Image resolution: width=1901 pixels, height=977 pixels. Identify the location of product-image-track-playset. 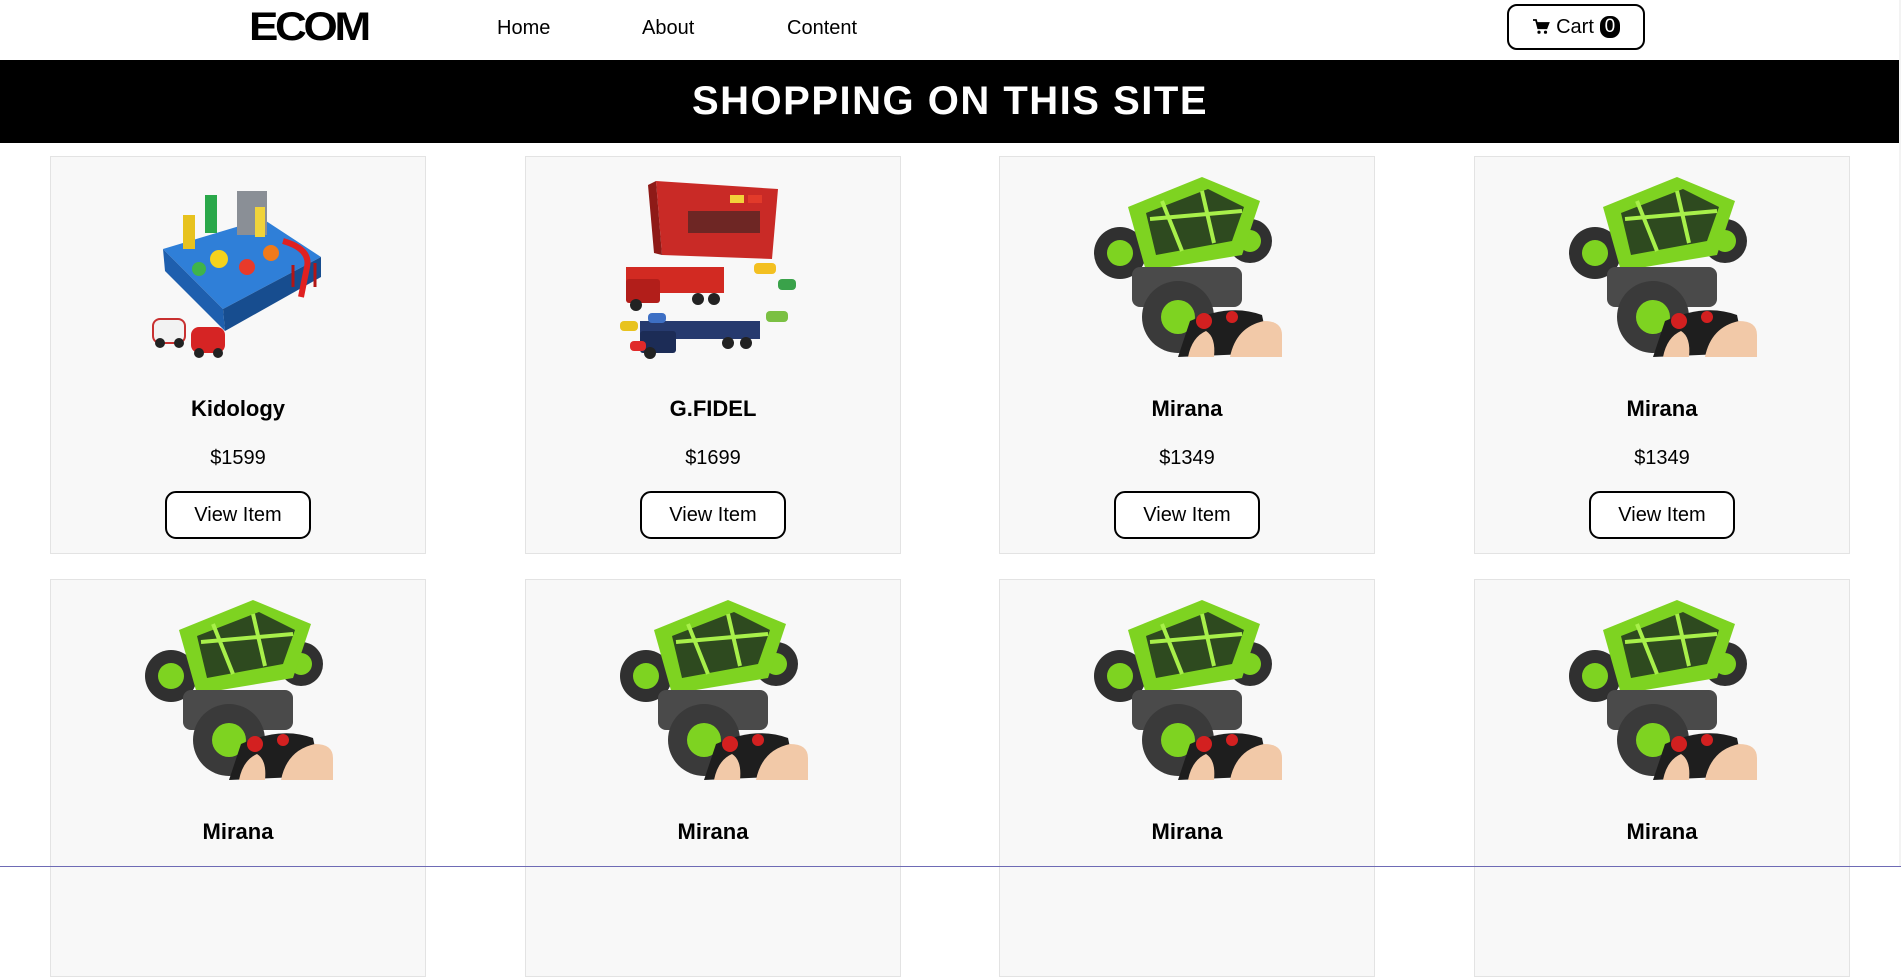
(236, 274).